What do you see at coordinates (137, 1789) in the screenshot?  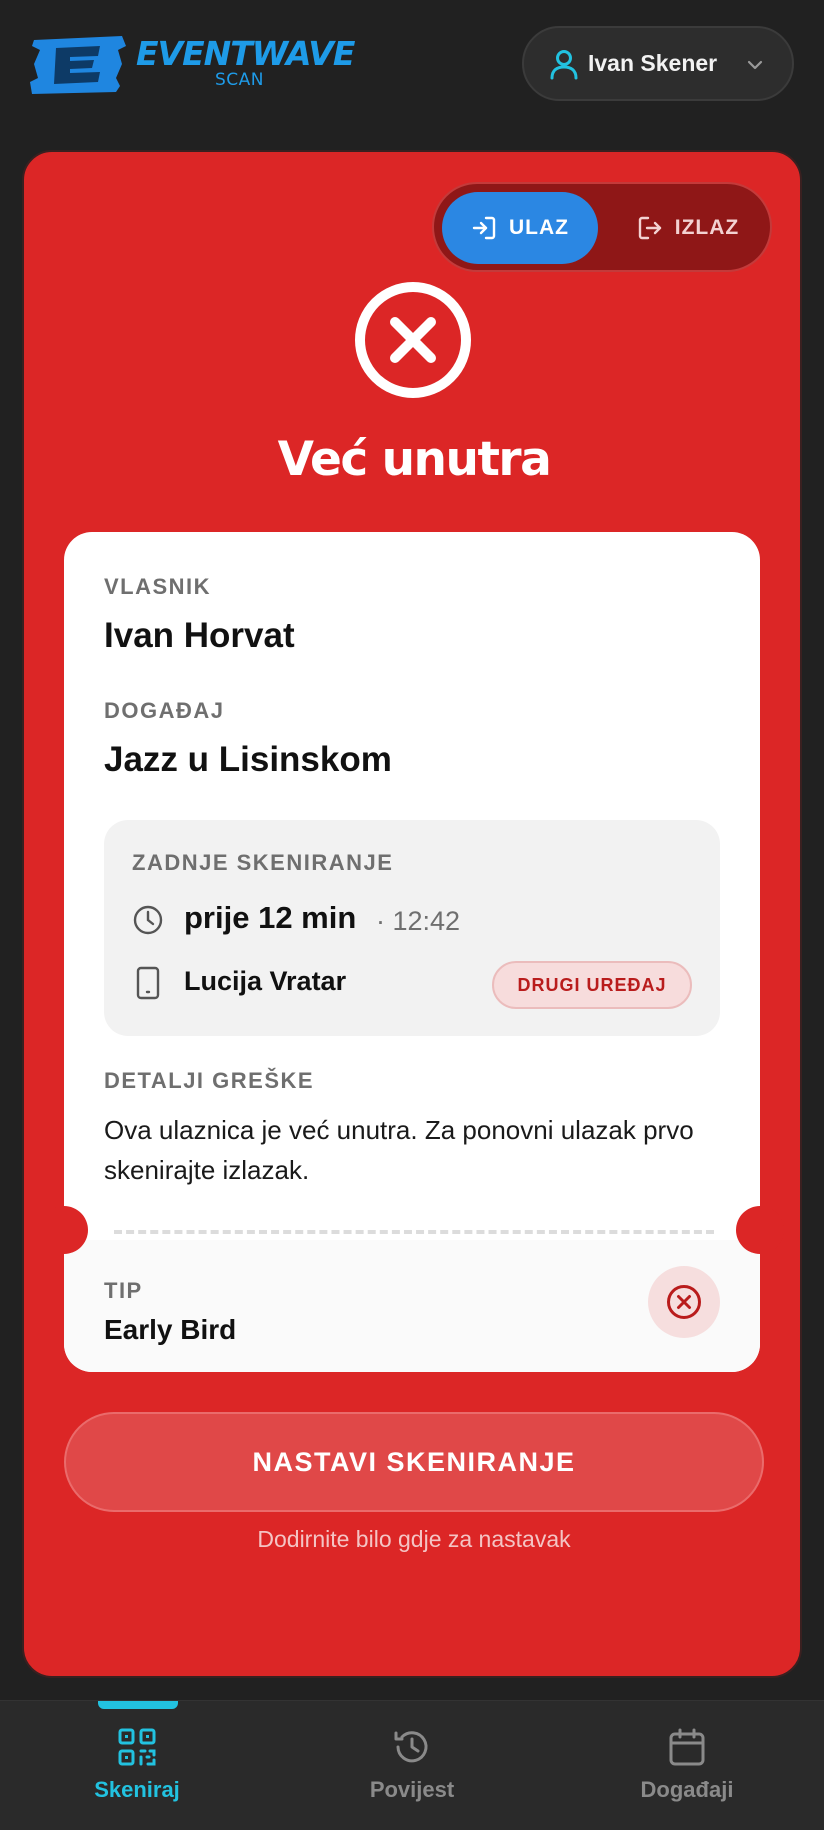 I see `nav-scan-label: Skeniraj` at bounding box center [137, 1789].